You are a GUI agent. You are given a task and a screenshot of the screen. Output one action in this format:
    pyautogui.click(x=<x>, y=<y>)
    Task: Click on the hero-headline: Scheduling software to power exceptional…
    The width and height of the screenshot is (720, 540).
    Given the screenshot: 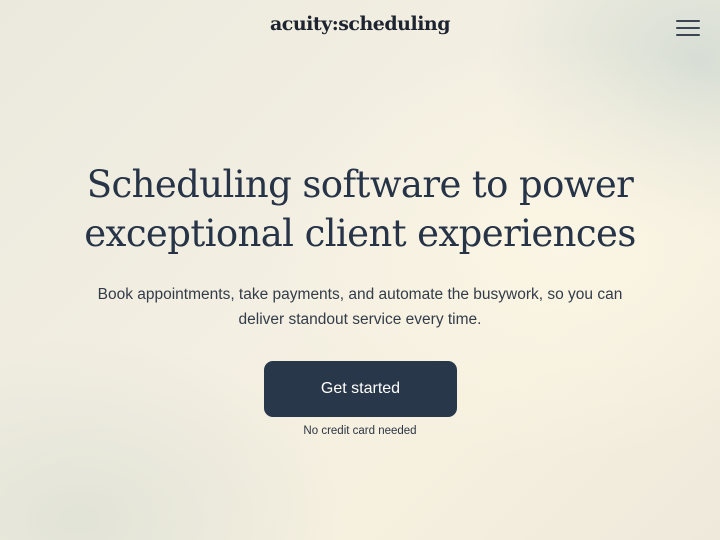 What is the action you would take?
    pyautogui.click(x=360, y=209)
    